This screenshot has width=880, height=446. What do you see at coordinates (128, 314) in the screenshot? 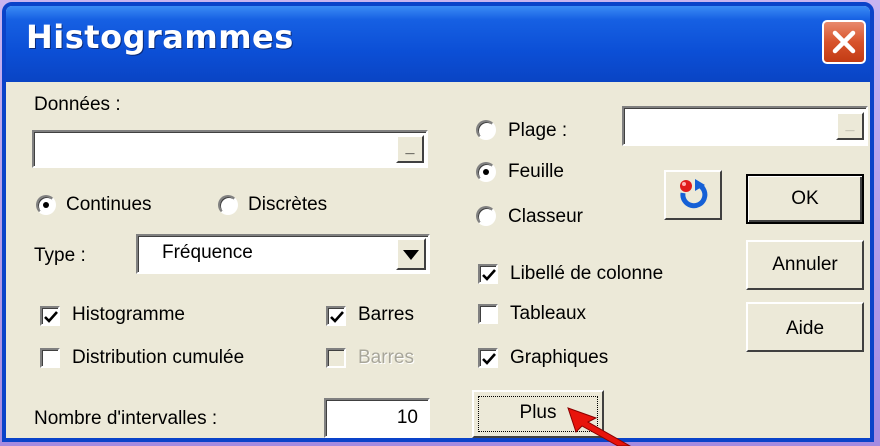
I see `histogramme-label: Histogramme` at bounding box center [128, 314].